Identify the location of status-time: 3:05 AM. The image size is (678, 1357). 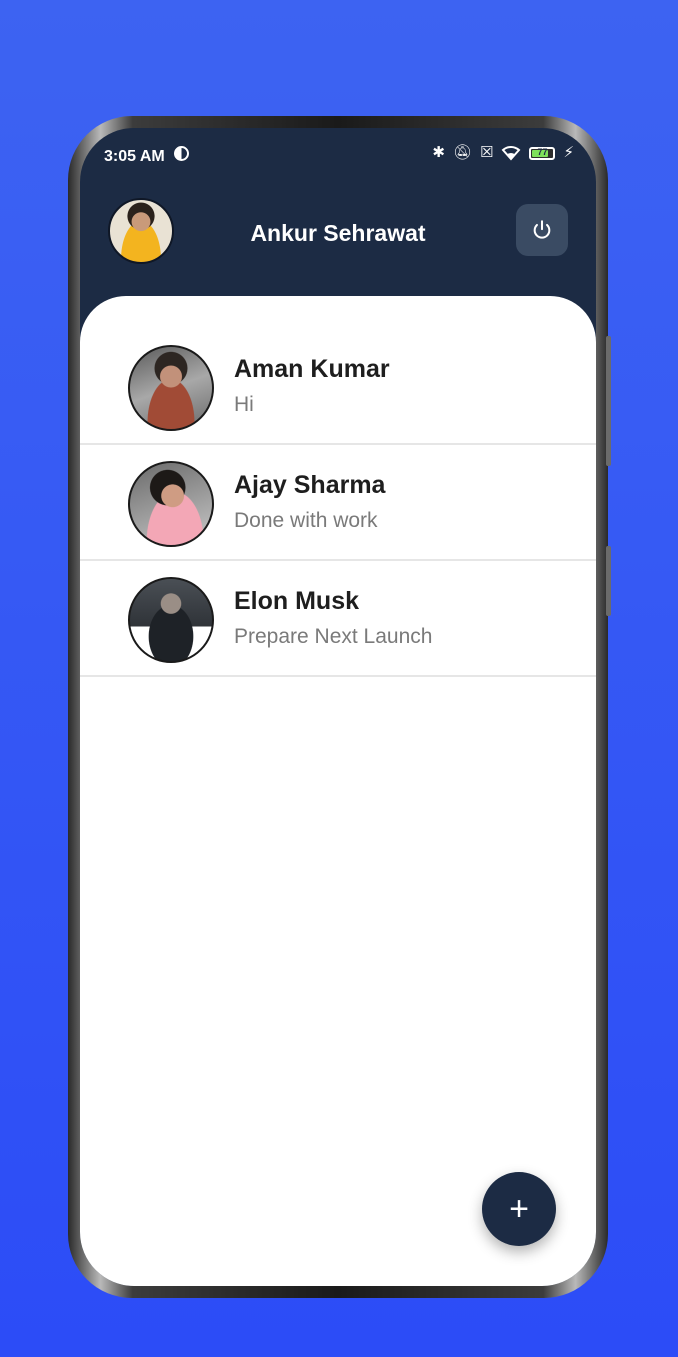
(134, 156).